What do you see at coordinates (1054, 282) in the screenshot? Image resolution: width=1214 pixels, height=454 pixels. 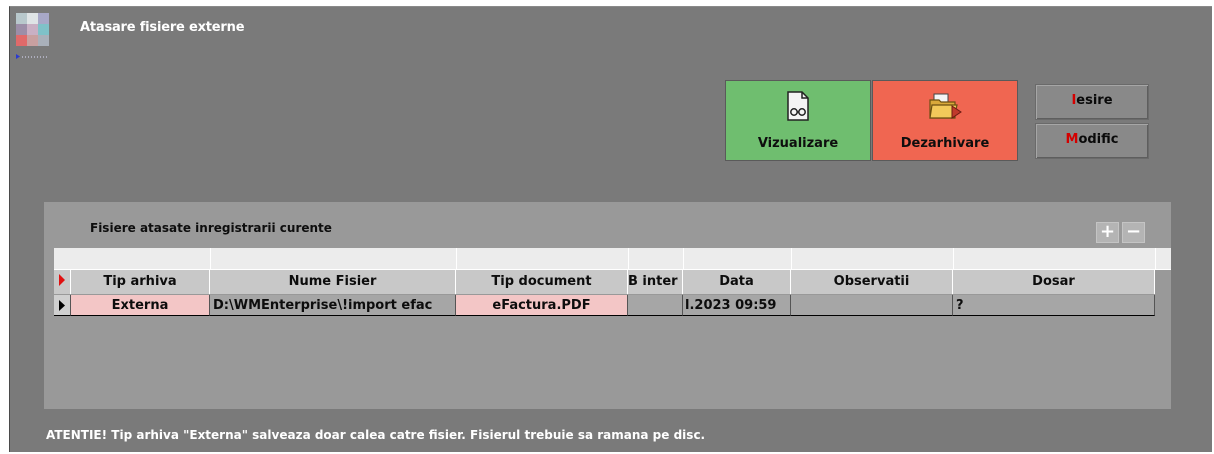 I see `column-header-dosar: Dosar` at bounding box center [1054, 282].